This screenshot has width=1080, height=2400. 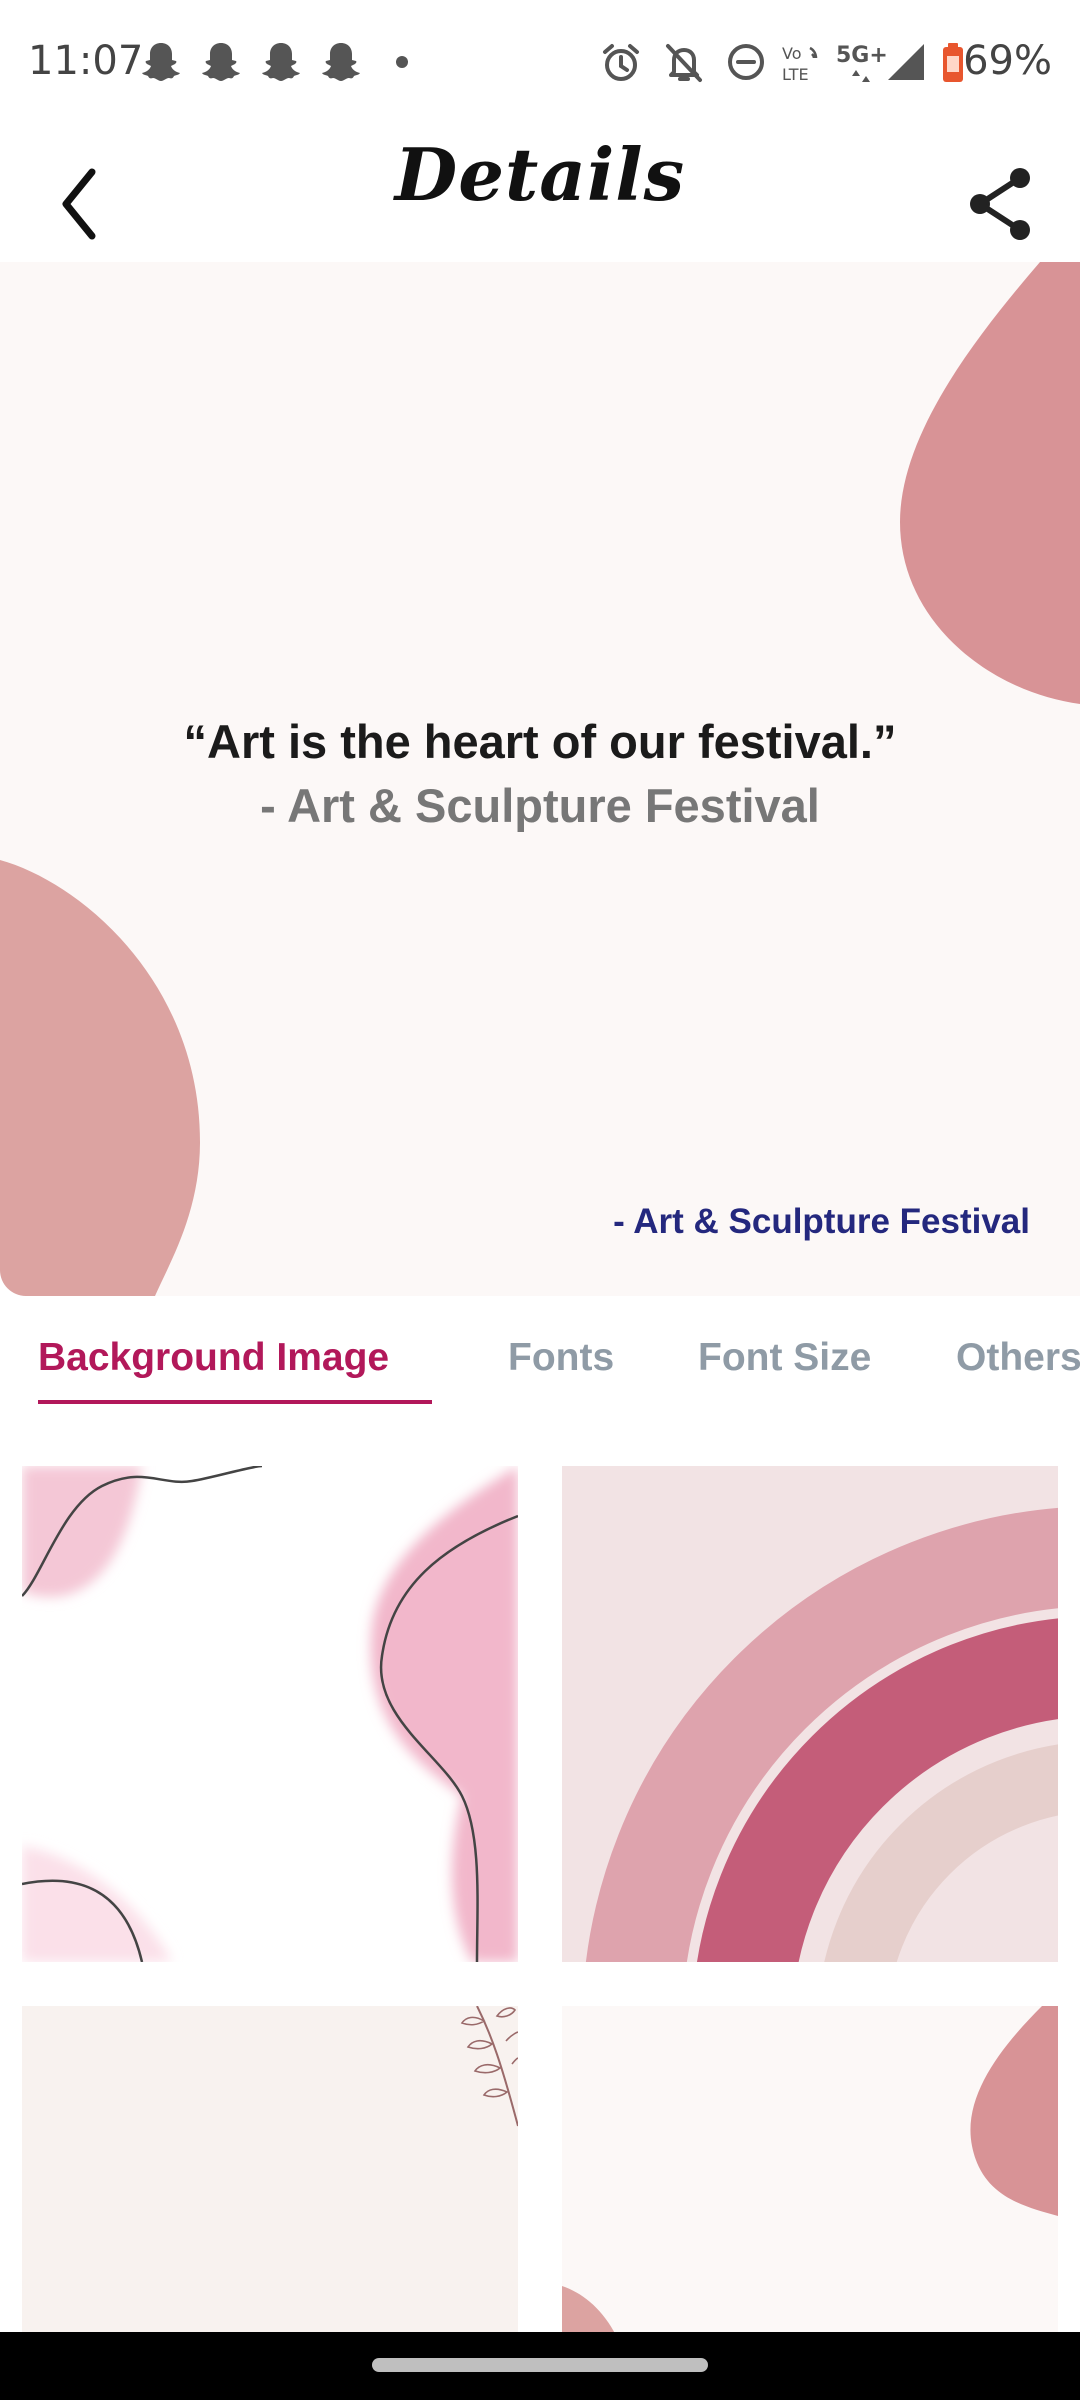 I want to click on background-option-beige-leaves, so click(x=270, y=2169).